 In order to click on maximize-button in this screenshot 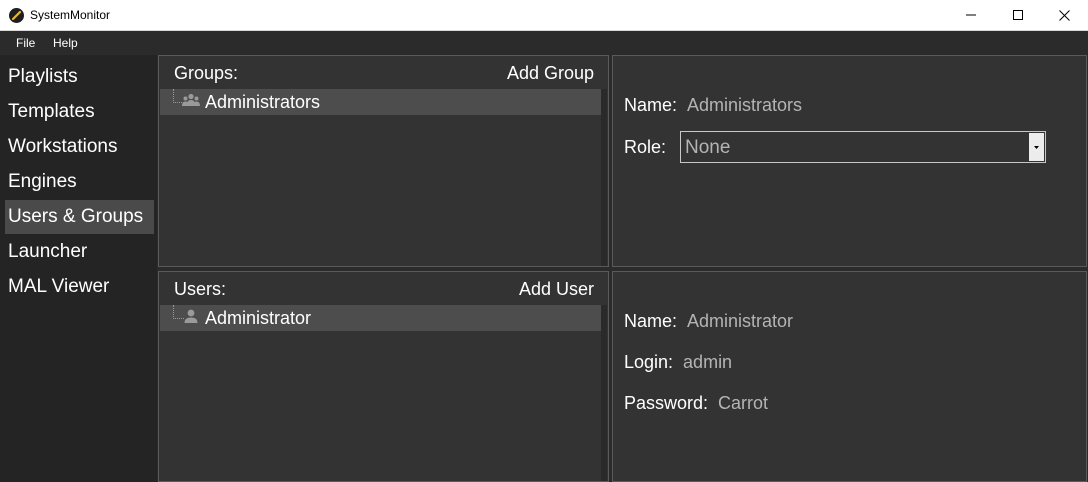, I will do `click(1018, 15)`.